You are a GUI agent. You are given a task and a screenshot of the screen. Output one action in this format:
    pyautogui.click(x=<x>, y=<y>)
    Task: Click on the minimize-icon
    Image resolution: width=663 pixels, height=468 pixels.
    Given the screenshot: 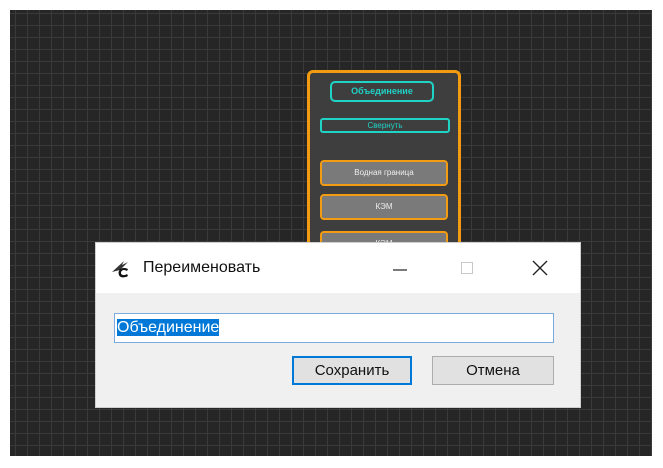 What is the action you would take?
    pyautogui.click(x=400, y=270)
    